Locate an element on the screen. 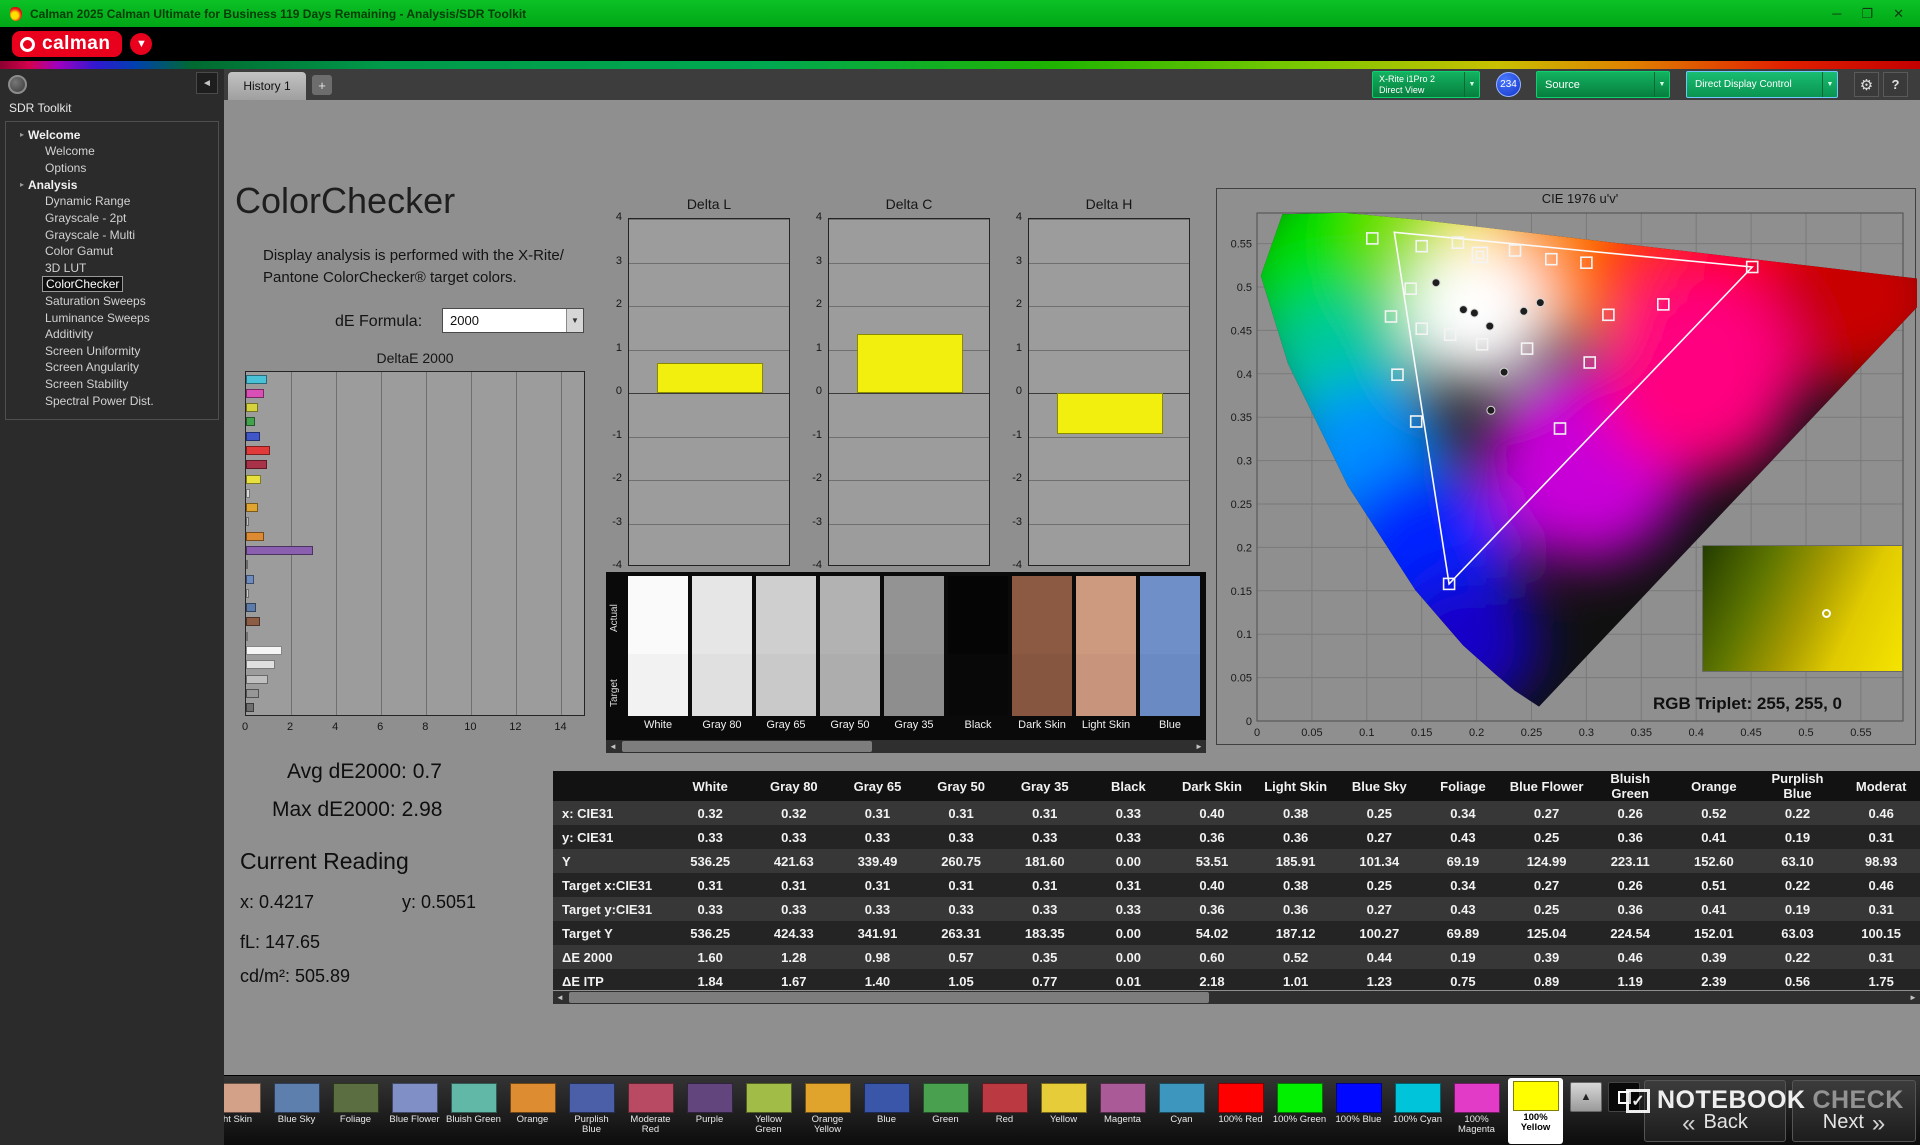  patch-strip-scrollbar: ◄ ► is located at coordinates (906, 746).